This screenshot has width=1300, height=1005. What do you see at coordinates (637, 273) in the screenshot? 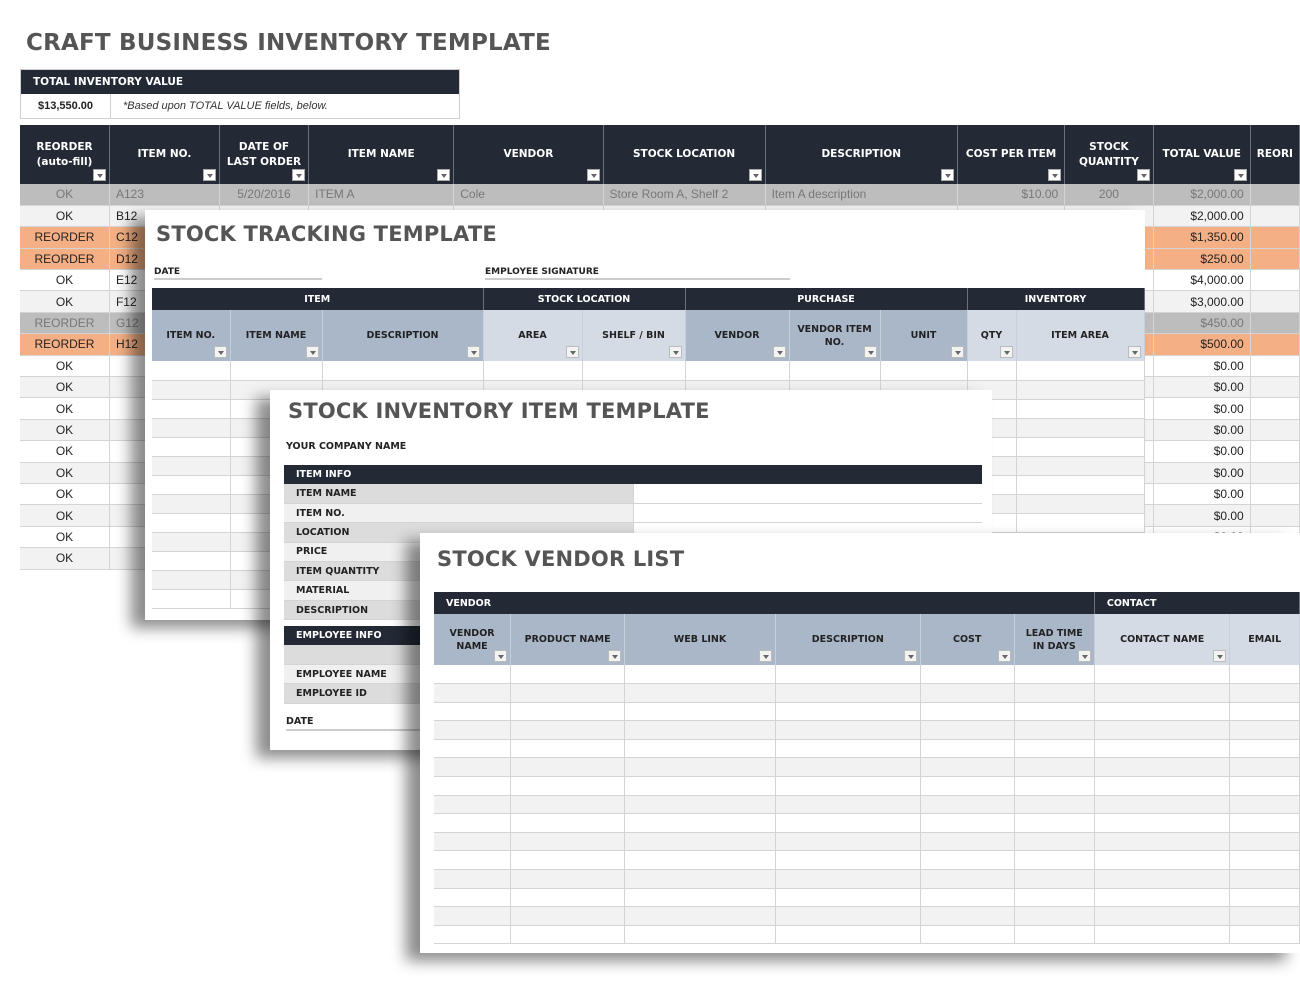
I see `employee-signature-field: EMPLOYEE SIGNATURE` at bounding box center [637, 273].